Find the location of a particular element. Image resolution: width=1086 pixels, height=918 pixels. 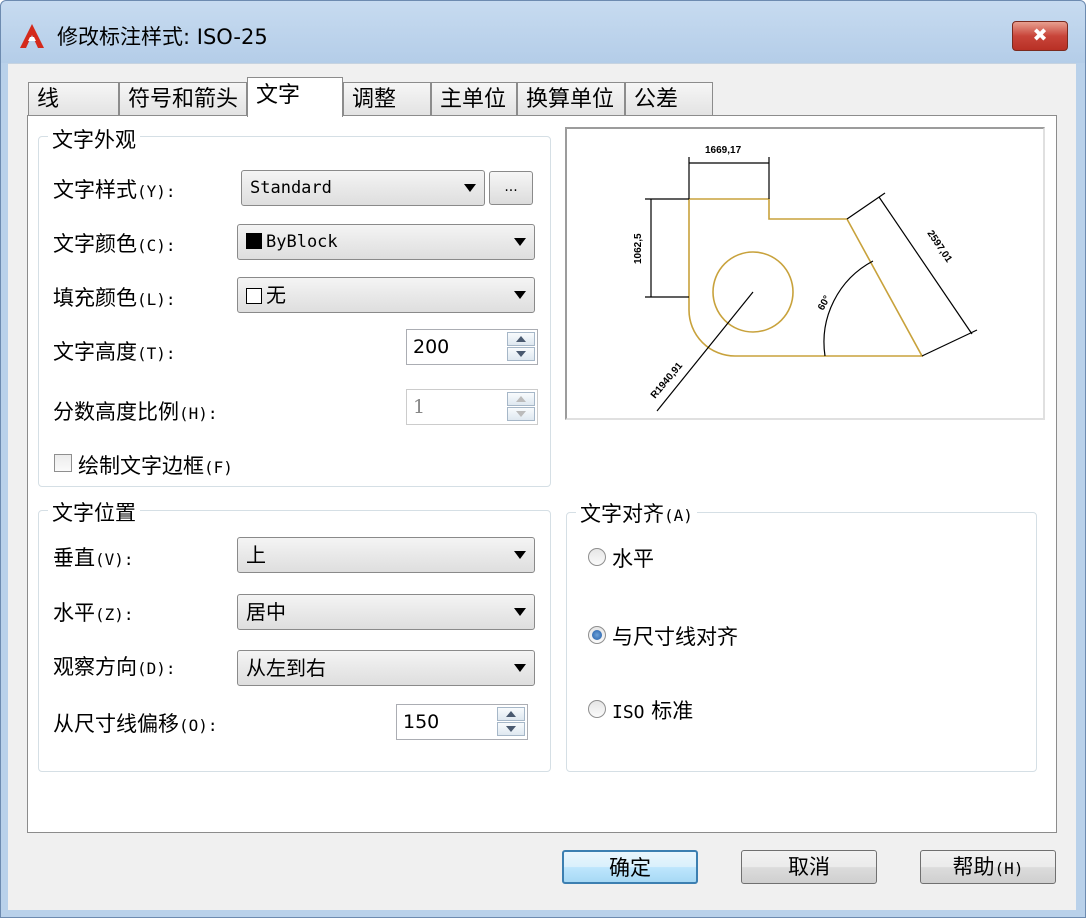

label-draw-frame: 绘制文字边框(F) is located at coordinates (155, 466).